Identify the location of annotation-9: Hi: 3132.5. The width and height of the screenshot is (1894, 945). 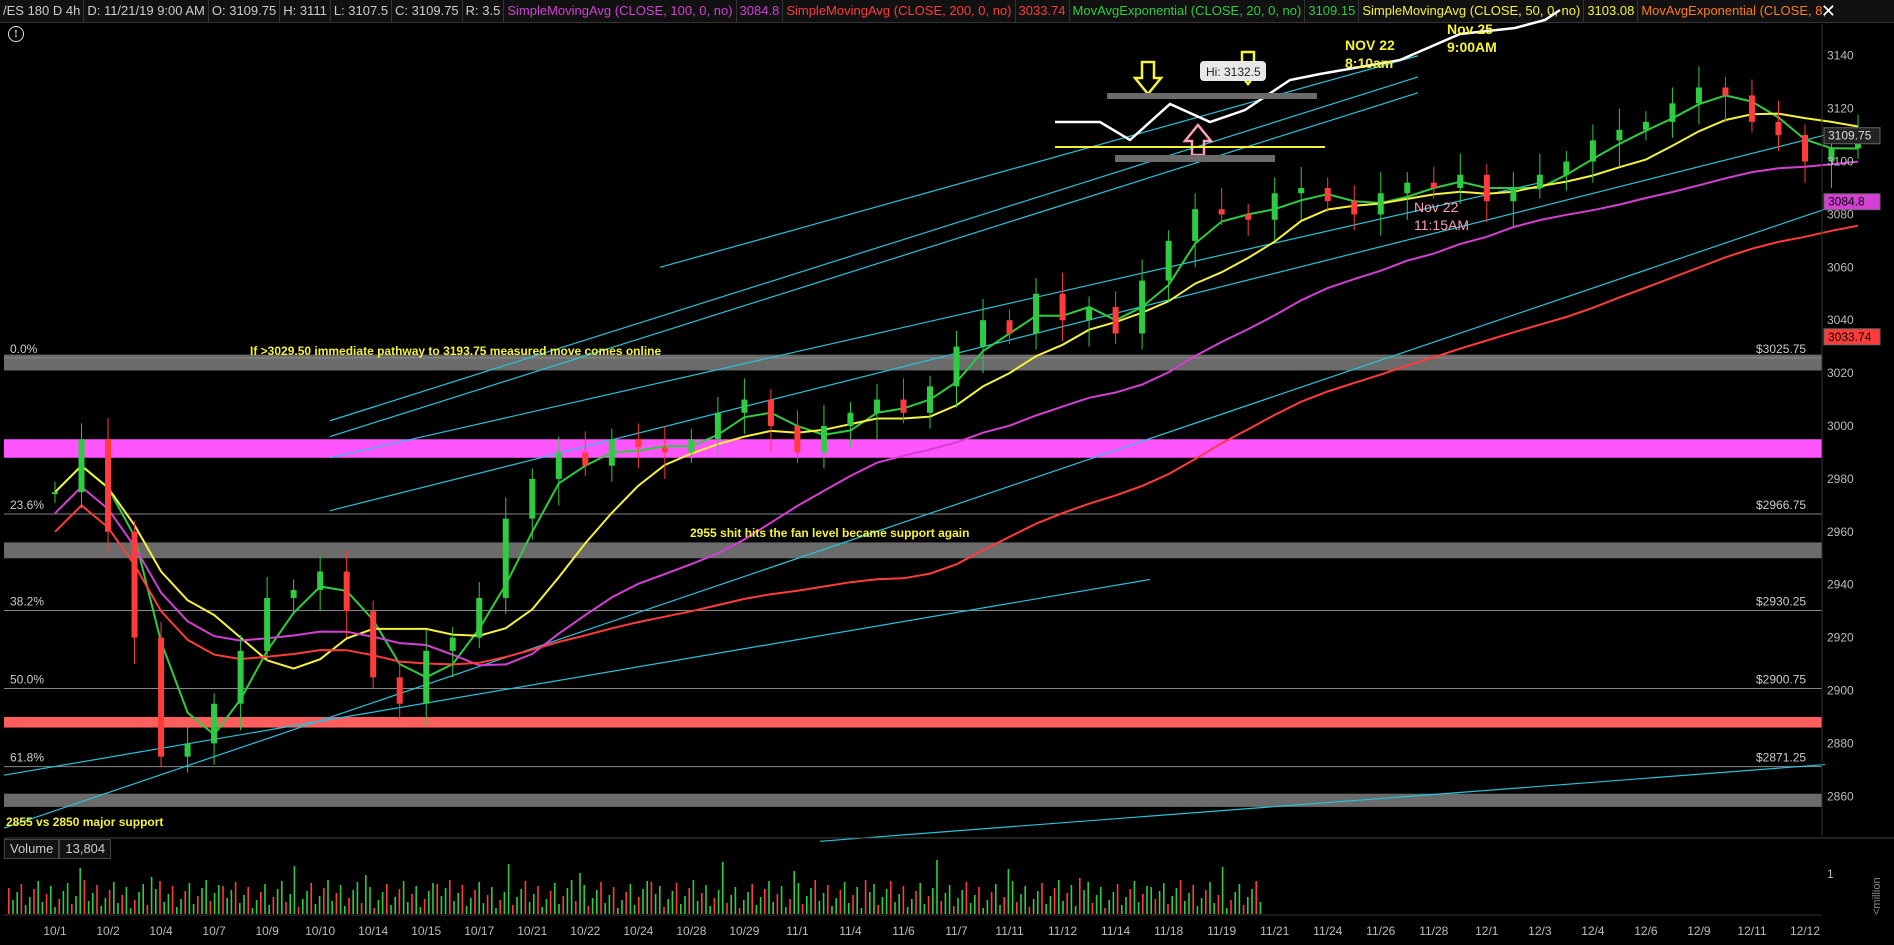
(1233, 72).